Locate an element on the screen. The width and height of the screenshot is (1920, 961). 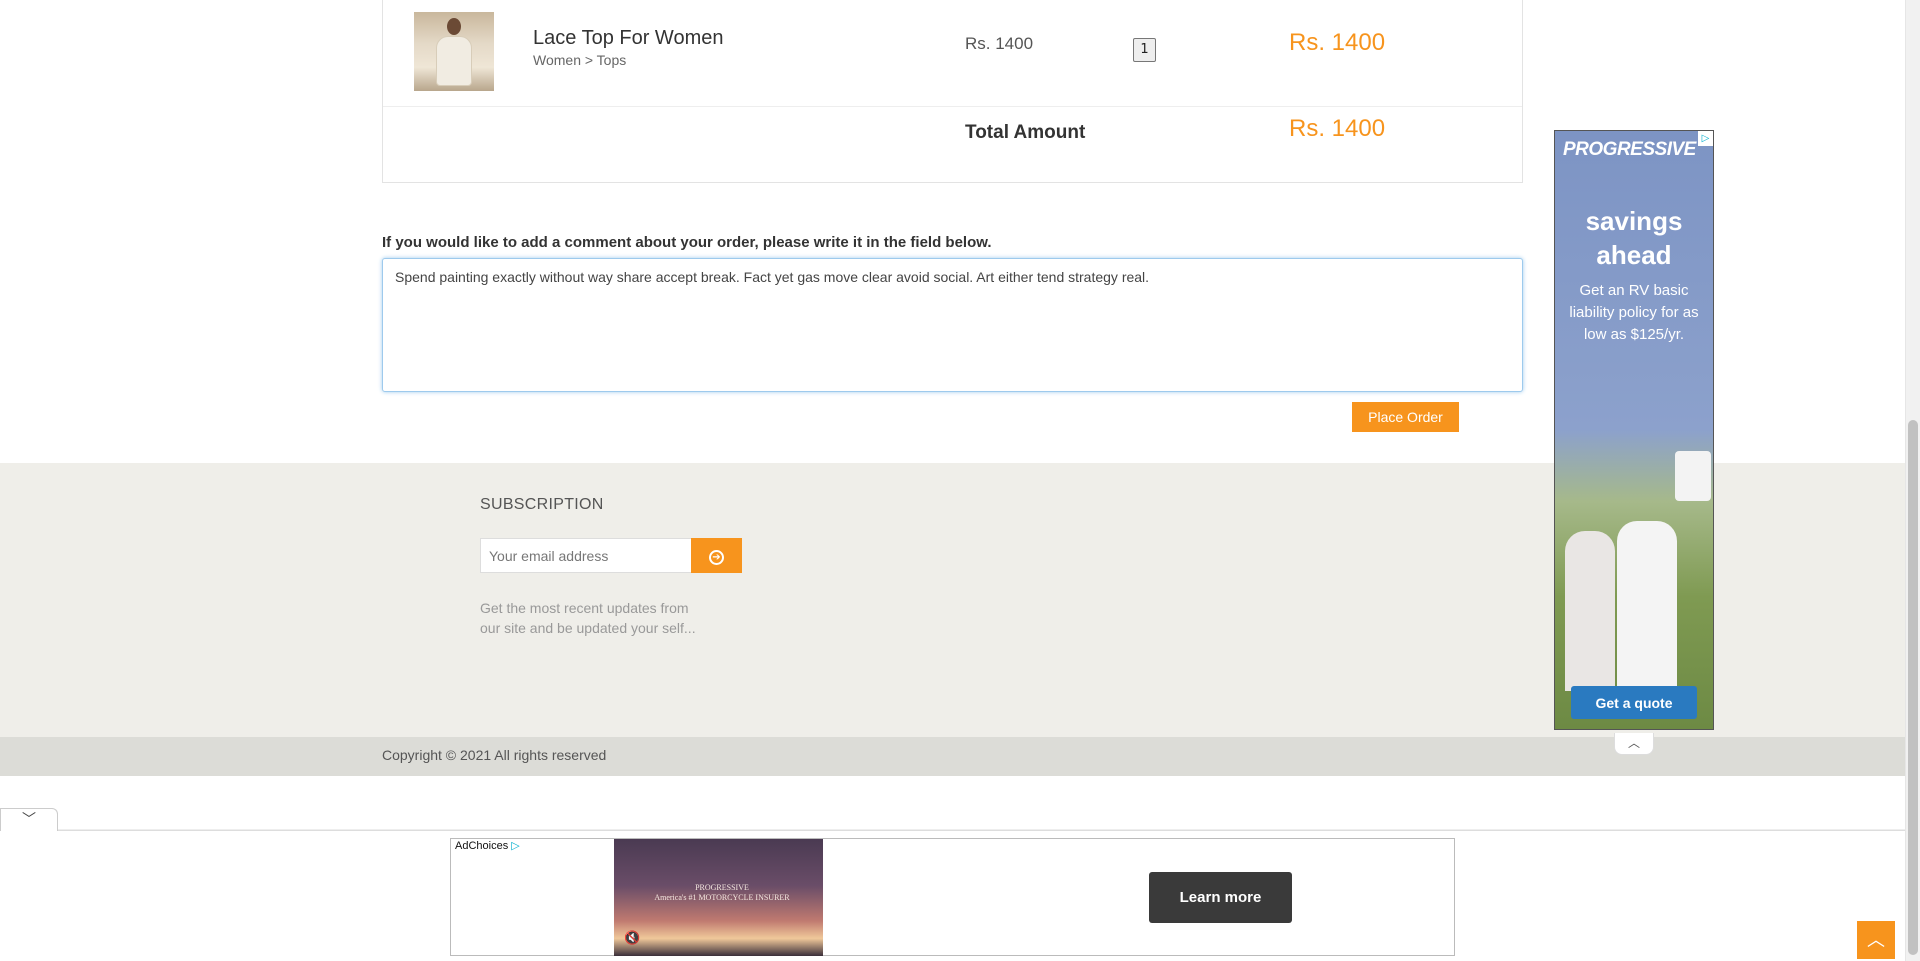
ad-headline: savings ahead is located at coordinates (1634, 238).